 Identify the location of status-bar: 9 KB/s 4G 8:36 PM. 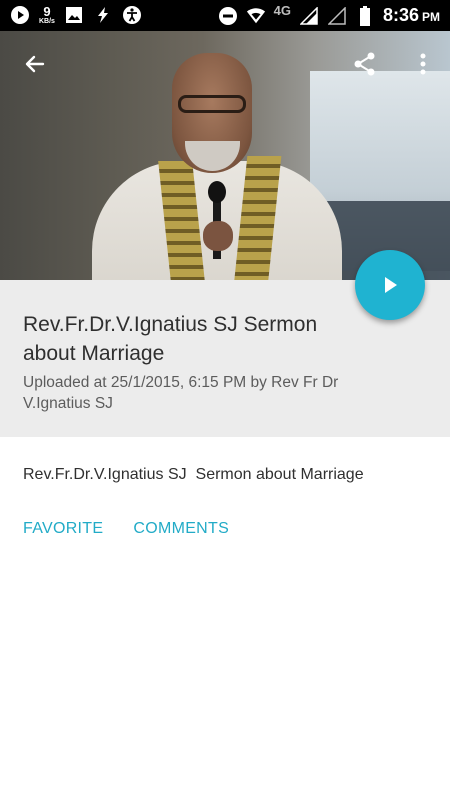
(225, 15).